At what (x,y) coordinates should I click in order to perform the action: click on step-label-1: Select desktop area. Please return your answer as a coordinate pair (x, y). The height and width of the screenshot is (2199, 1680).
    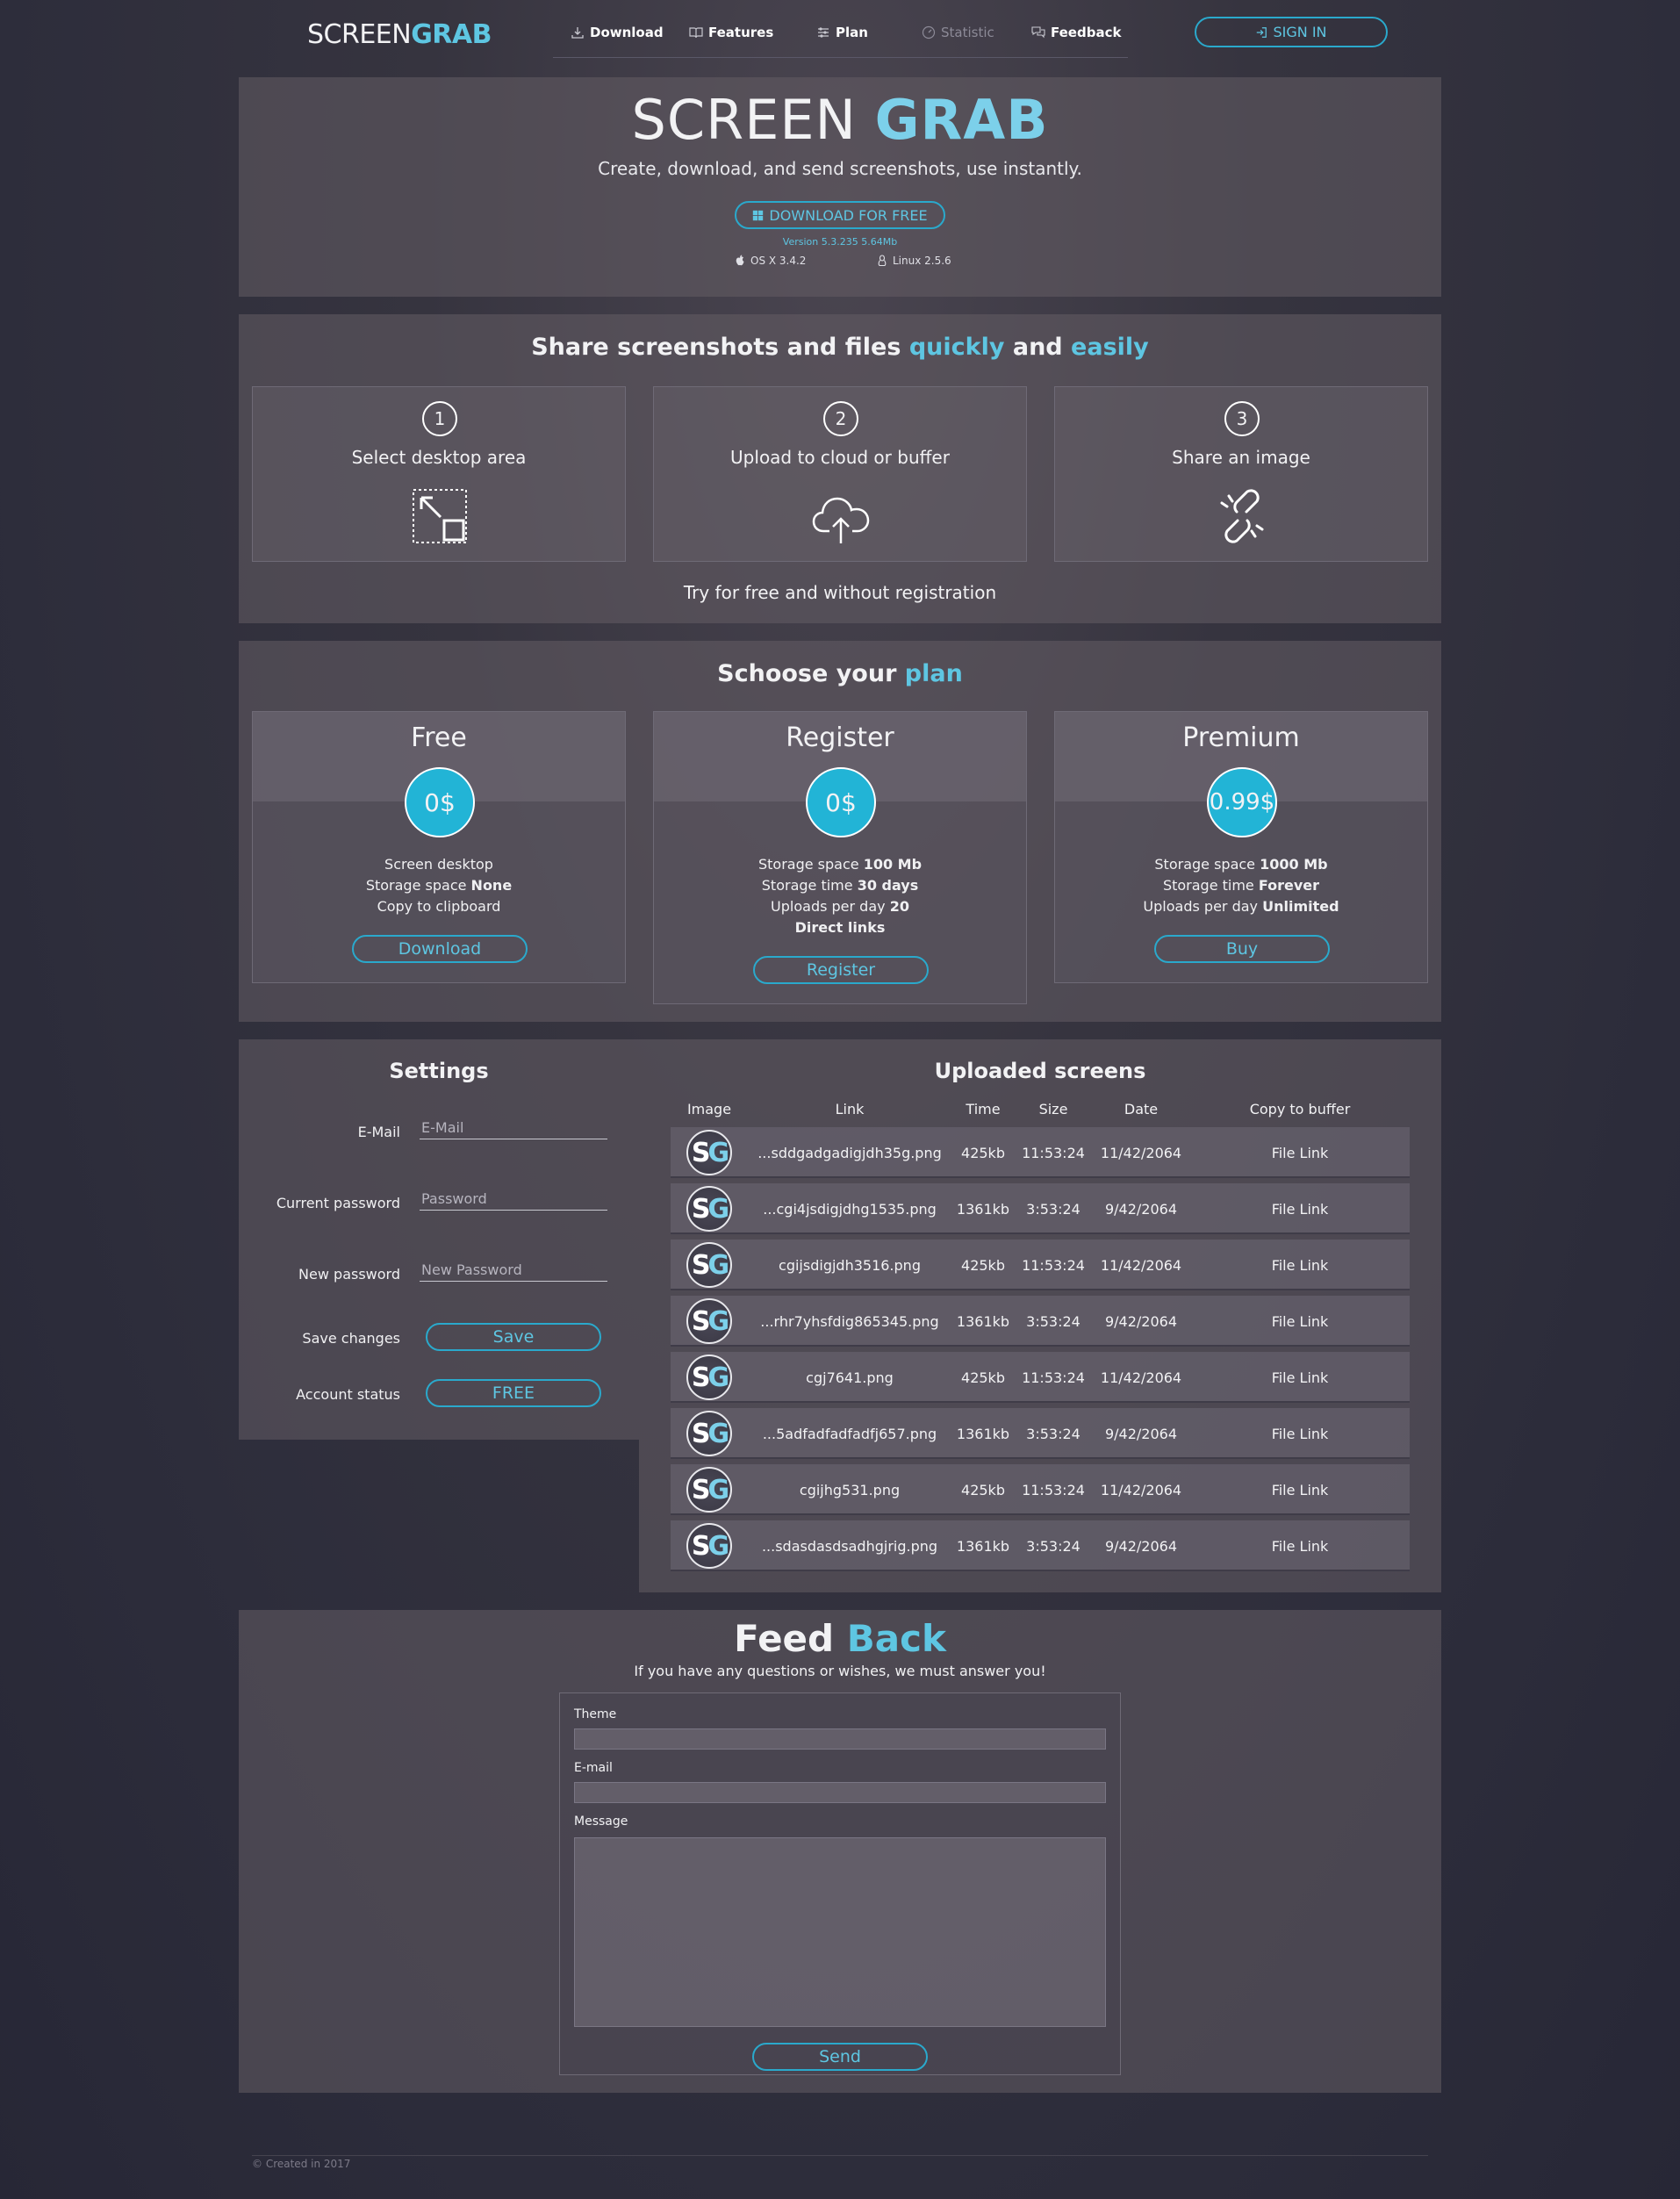
    Looking at the image, I should click on (439, 457).